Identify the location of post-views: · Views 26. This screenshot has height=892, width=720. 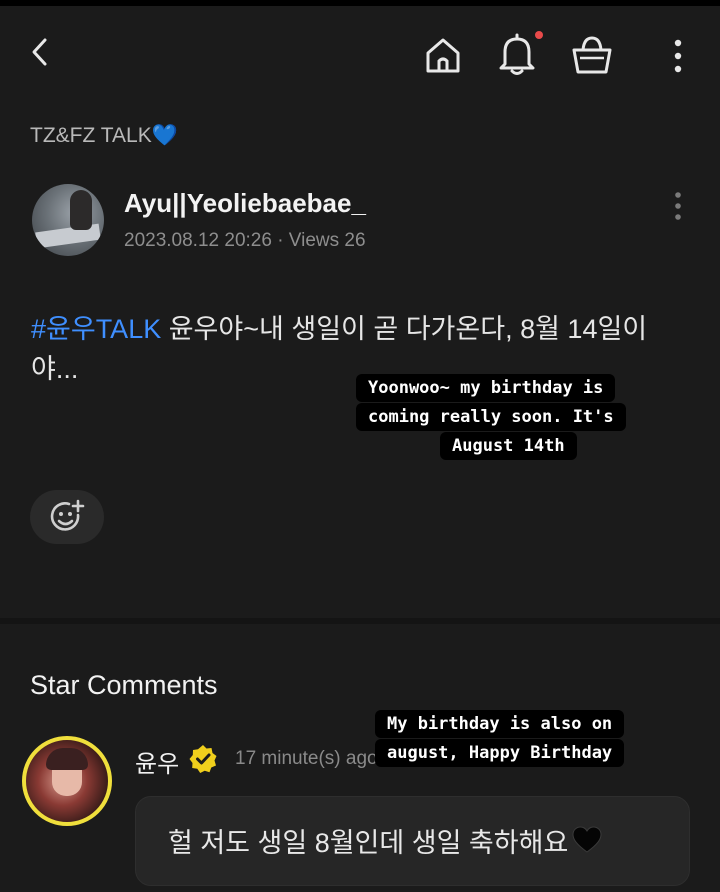
(321, 240).